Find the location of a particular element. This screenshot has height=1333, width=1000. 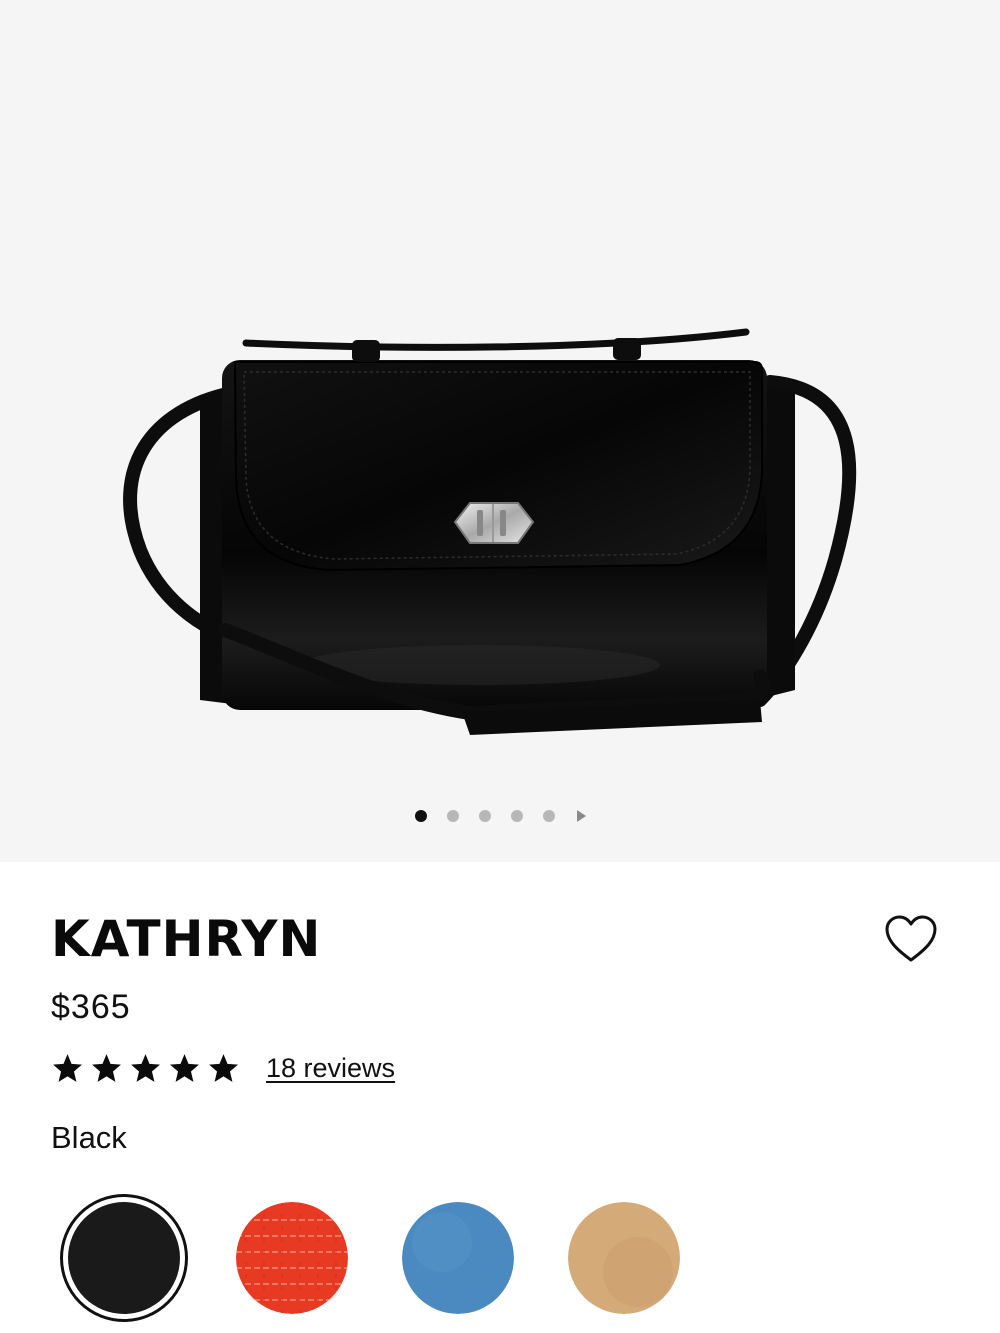

product-title: KATHRYN is located at coordinates (186, 939).